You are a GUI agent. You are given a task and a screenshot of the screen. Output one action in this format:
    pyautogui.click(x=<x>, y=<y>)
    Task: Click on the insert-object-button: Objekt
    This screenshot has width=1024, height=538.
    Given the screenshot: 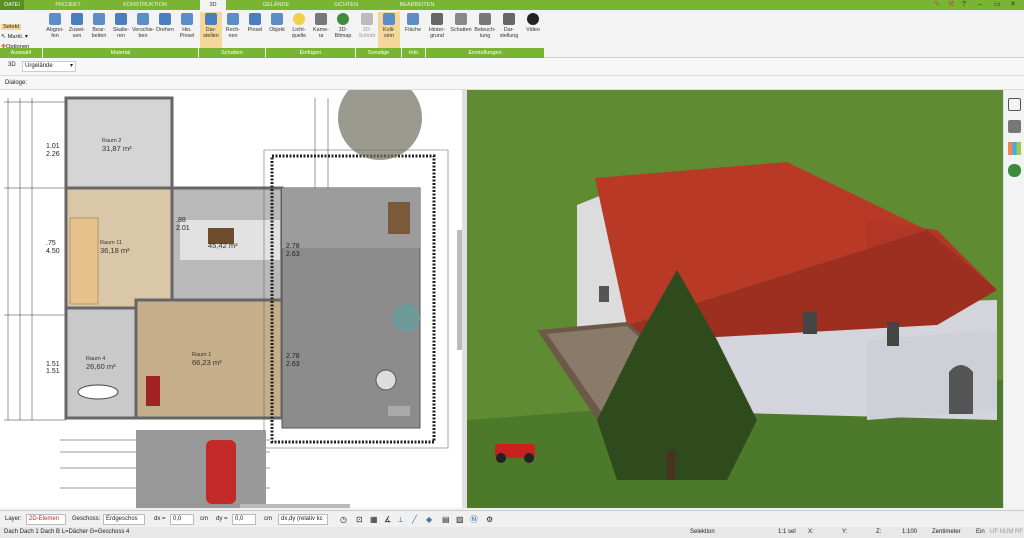 What is the action you would take?
    pyautogui.click(x=277, y=31)
    